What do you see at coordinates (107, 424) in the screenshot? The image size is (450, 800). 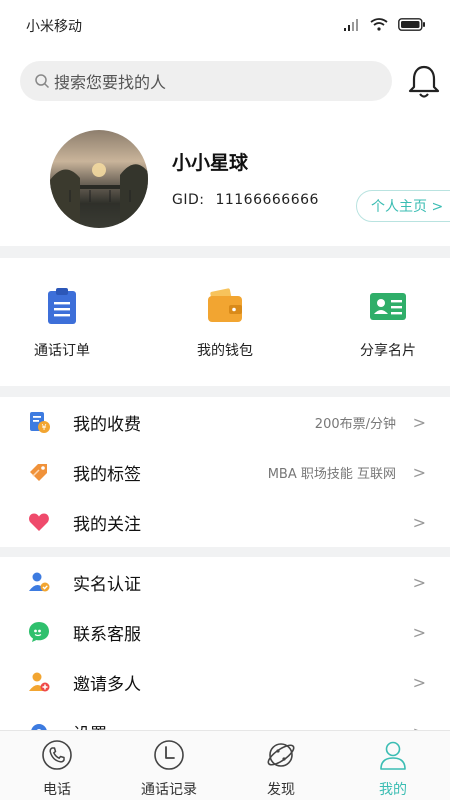 I see `menu-label: 我的收费` at bounding box center [107, 424].